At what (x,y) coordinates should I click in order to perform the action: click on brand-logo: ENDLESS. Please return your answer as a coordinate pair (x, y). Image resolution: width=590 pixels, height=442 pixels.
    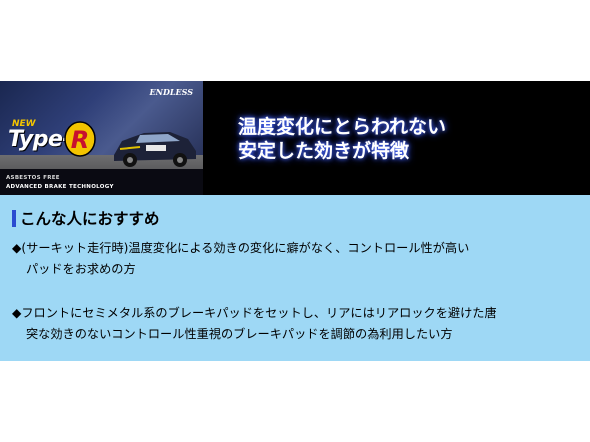
    Looking at the image, I should click on (171, 92).